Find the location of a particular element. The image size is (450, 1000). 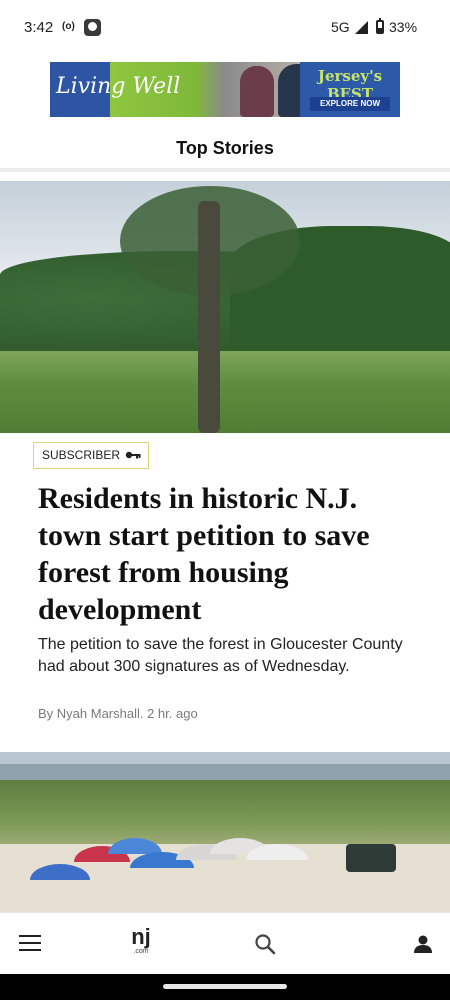

ad-photo-person is located at coordinates (257, 91).